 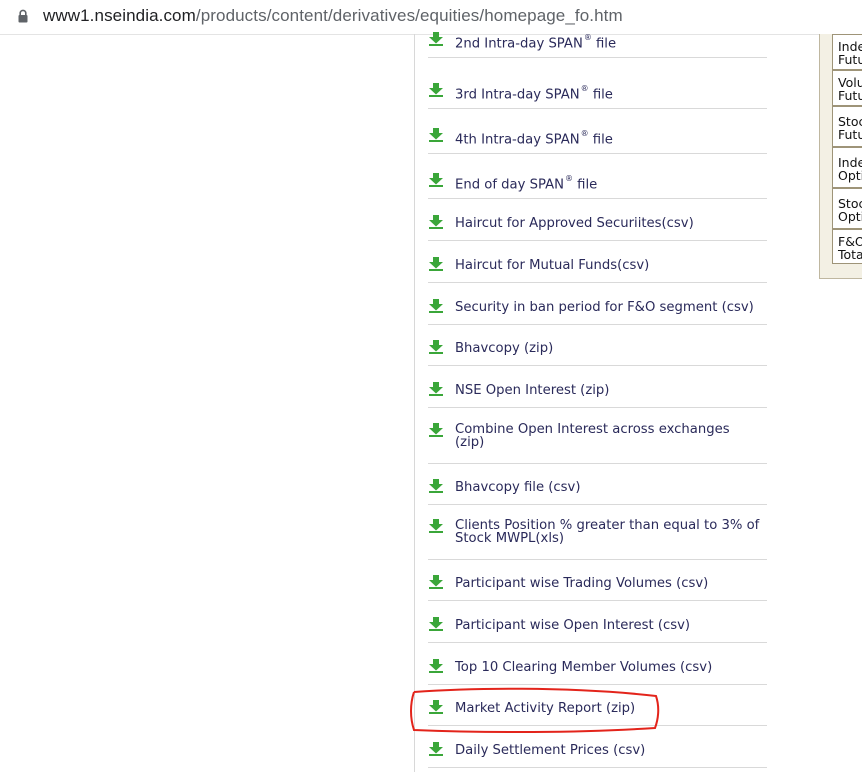 I want to click on download-link-text: Haircut for Approved Securiites(csv), so click(x=574, y=223).